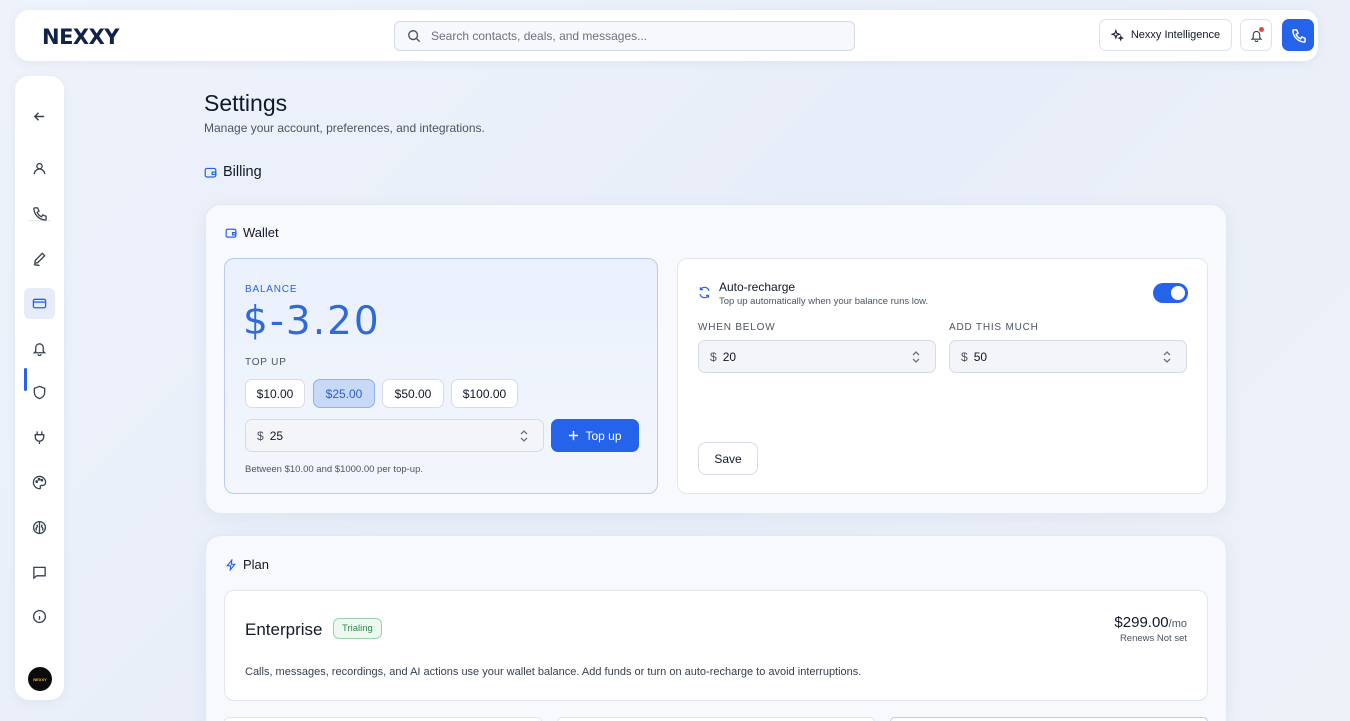  What do you see at coordinates (980, 356) in the screenshot?
I see `add-amount-value: 50` at bounding box center [980, 356].